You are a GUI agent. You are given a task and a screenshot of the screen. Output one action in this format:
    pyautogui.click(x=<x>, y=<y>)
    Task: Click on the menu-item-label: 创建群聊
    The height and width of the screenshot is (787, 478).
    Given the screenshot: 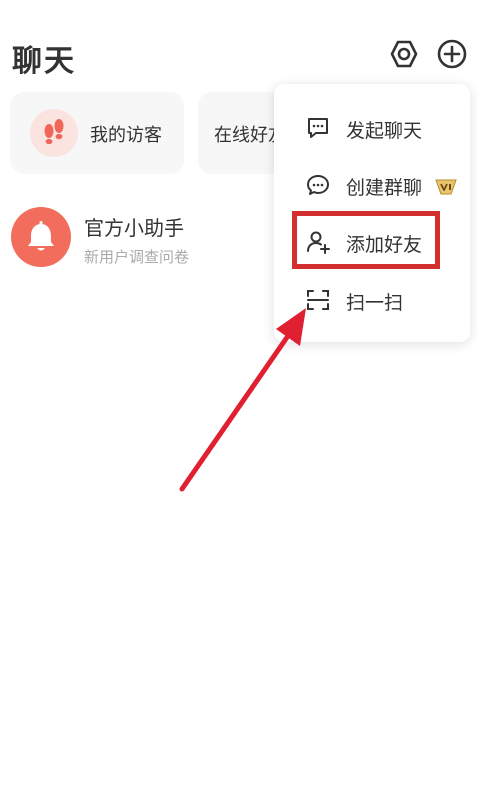 What is the action you would take?
    pyautogui.click(x=384, y=188)
    